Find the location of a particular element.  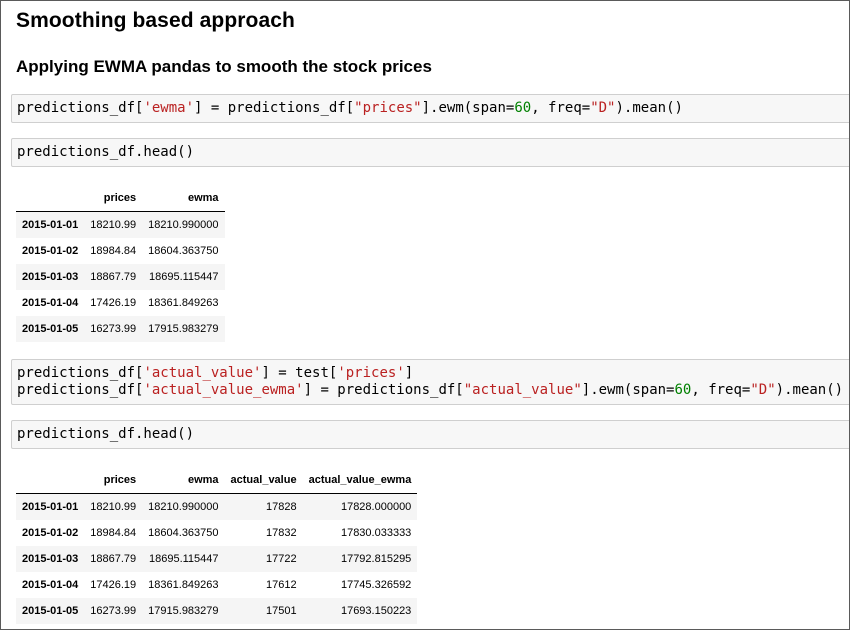

code-string: 'ewma' is located at coordinates (169, 108).